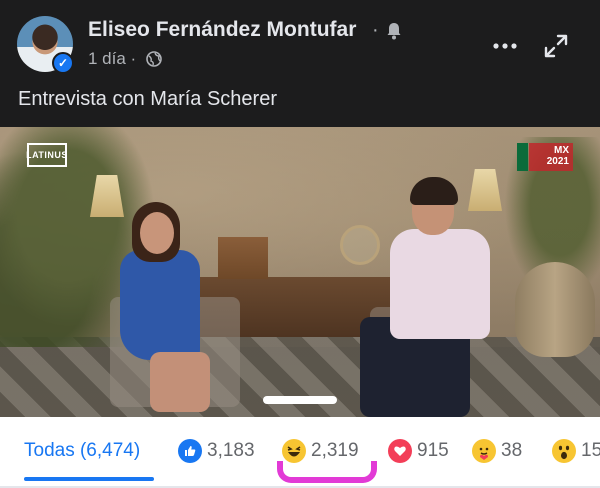 Image resolution: width=600 pixels, height=488 pixels. Describe the element at coordinates (147, 99) in the screenshot. I see `post-text: Entrevista con María Scherer` at that location.